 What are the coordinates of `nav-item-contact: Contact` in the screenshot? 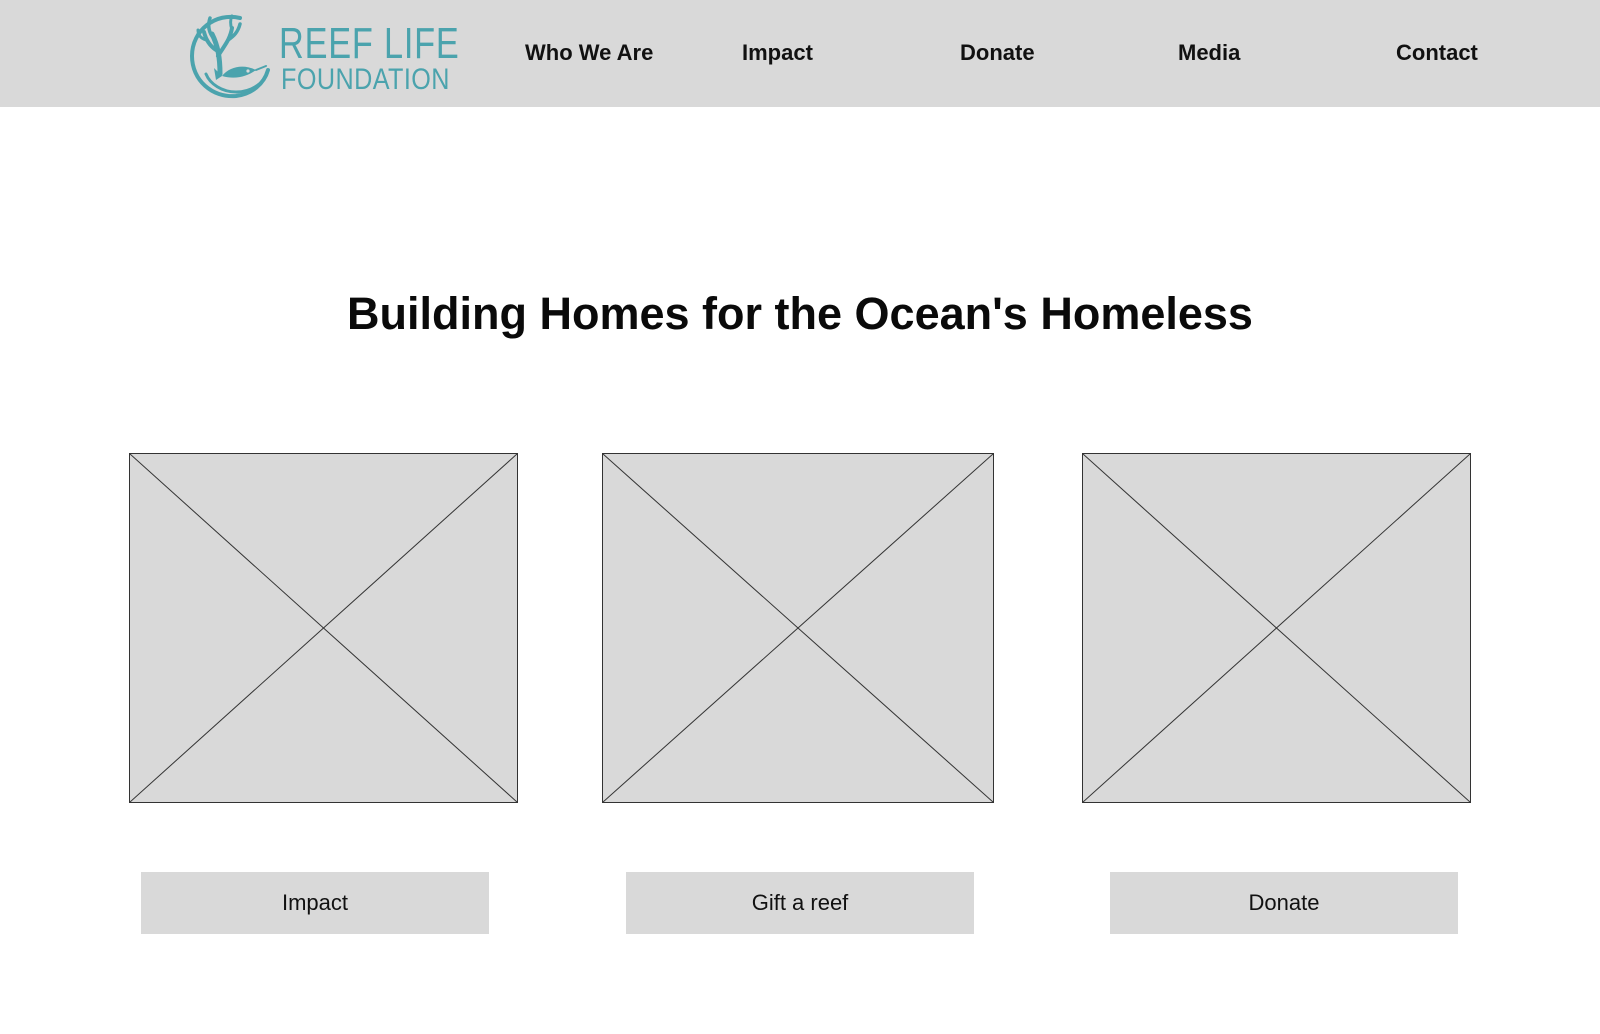 It's located at (1437, 53).